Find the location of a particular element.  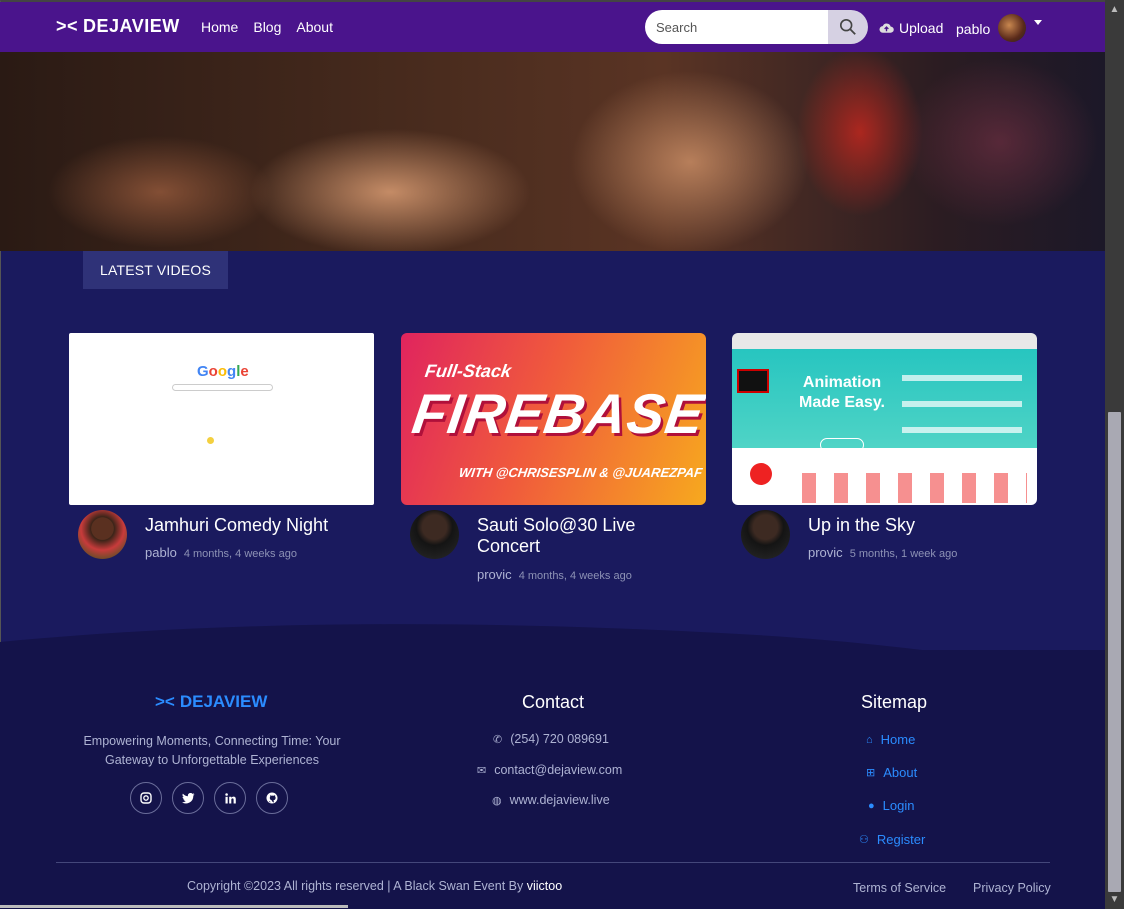

envelope-icon: ✉ is located at coordinates (482, 770).